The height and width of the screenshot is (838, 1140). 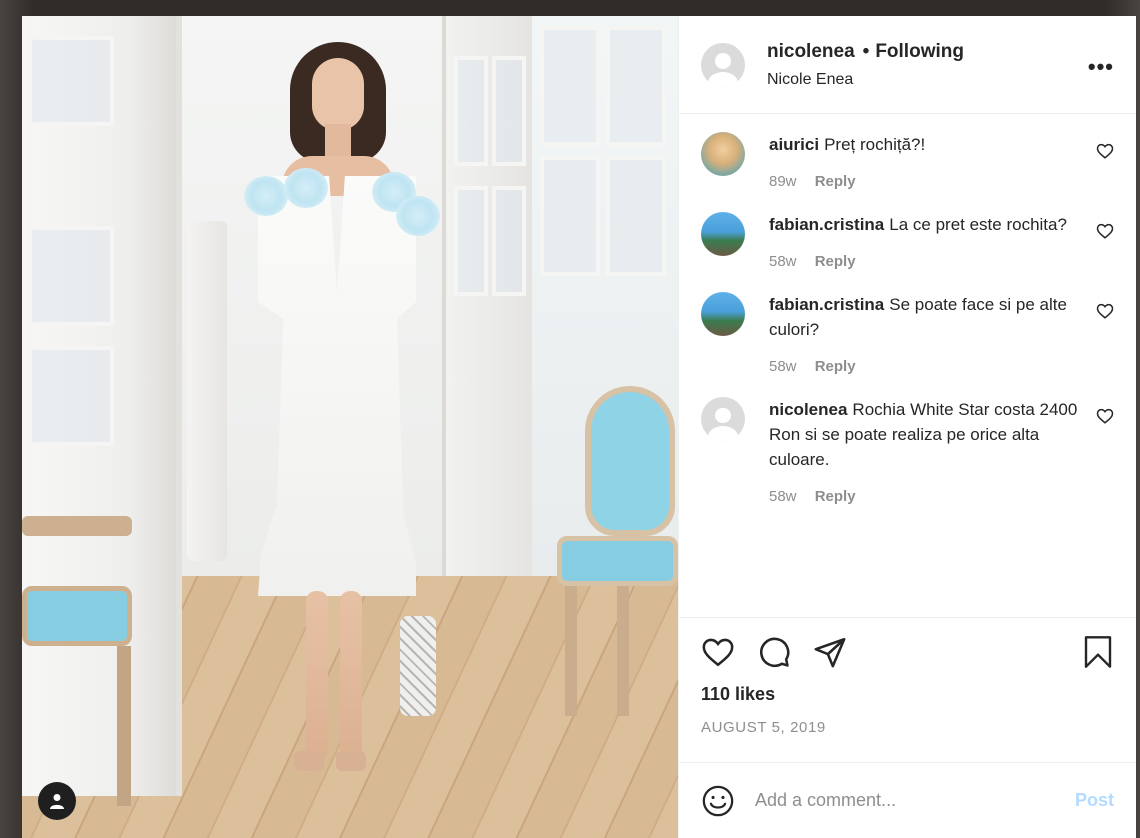 What do you see at coordinates (774, 652) in the screenshot?
I see `comment-icon` at bounding box center [774, 652].